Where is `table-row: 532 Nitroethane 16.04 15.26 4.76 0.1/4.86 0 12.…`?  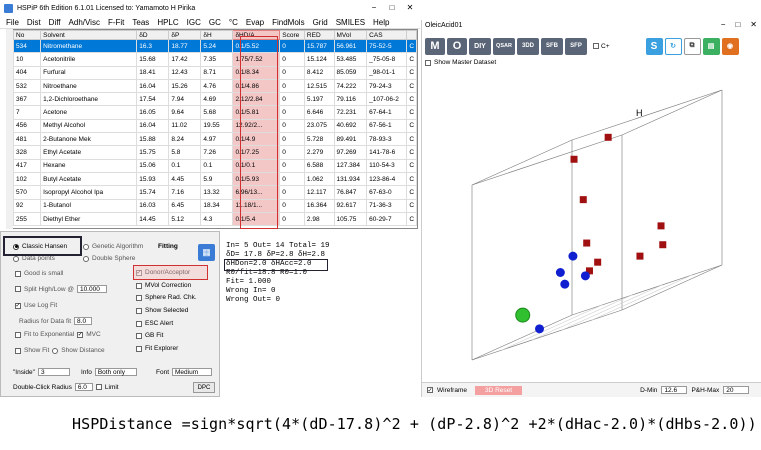
table-row: 532 Nitroethane 16.04 15.26 4.76 0.1/4.86 0 12.… is located at coordinates (215, 86).